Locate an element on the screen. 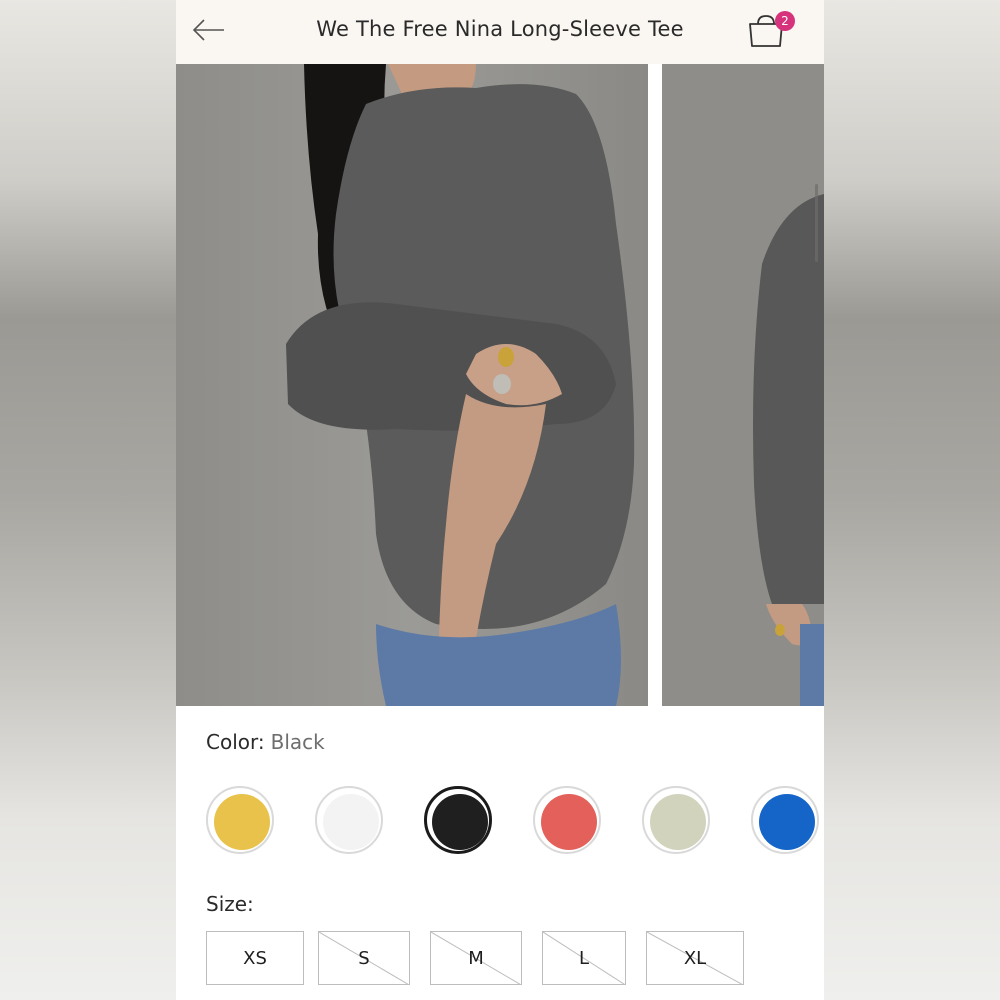 The height and width of the screenshot is (1000, 1000). size-option-label: XL is located at coordinates (695, 958).